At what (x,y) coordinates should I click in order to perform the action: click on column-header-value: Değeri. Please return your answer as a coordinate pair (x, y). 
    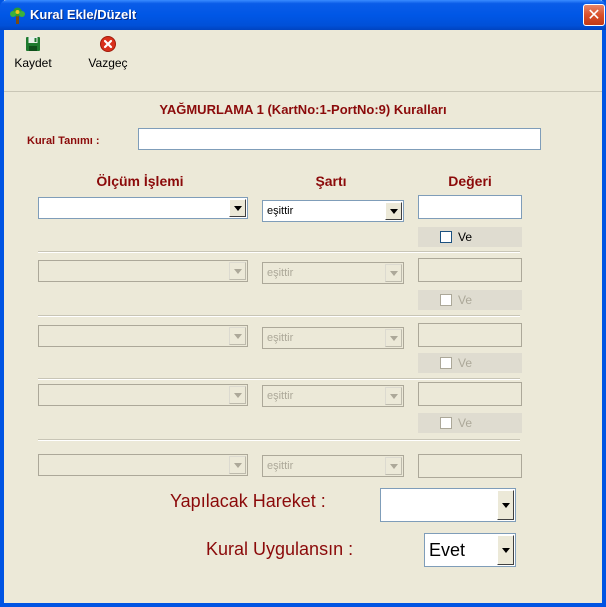
    Looking at the image, I should click on (470, 181).